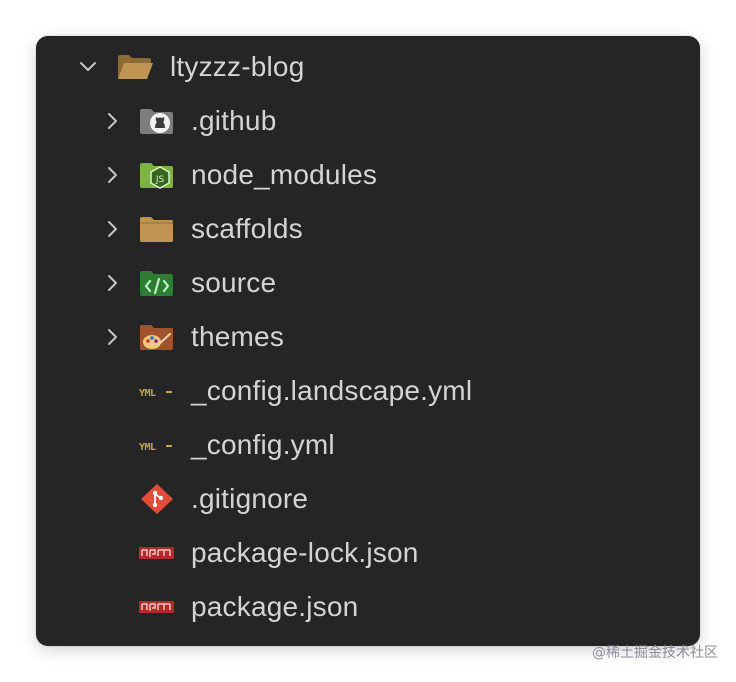 This screenshot has height=682, width=736. What do you see at coordinates (238, 336) in the screenshot?
I see `tree-item-label: themes` at bounding box center [238, 336].